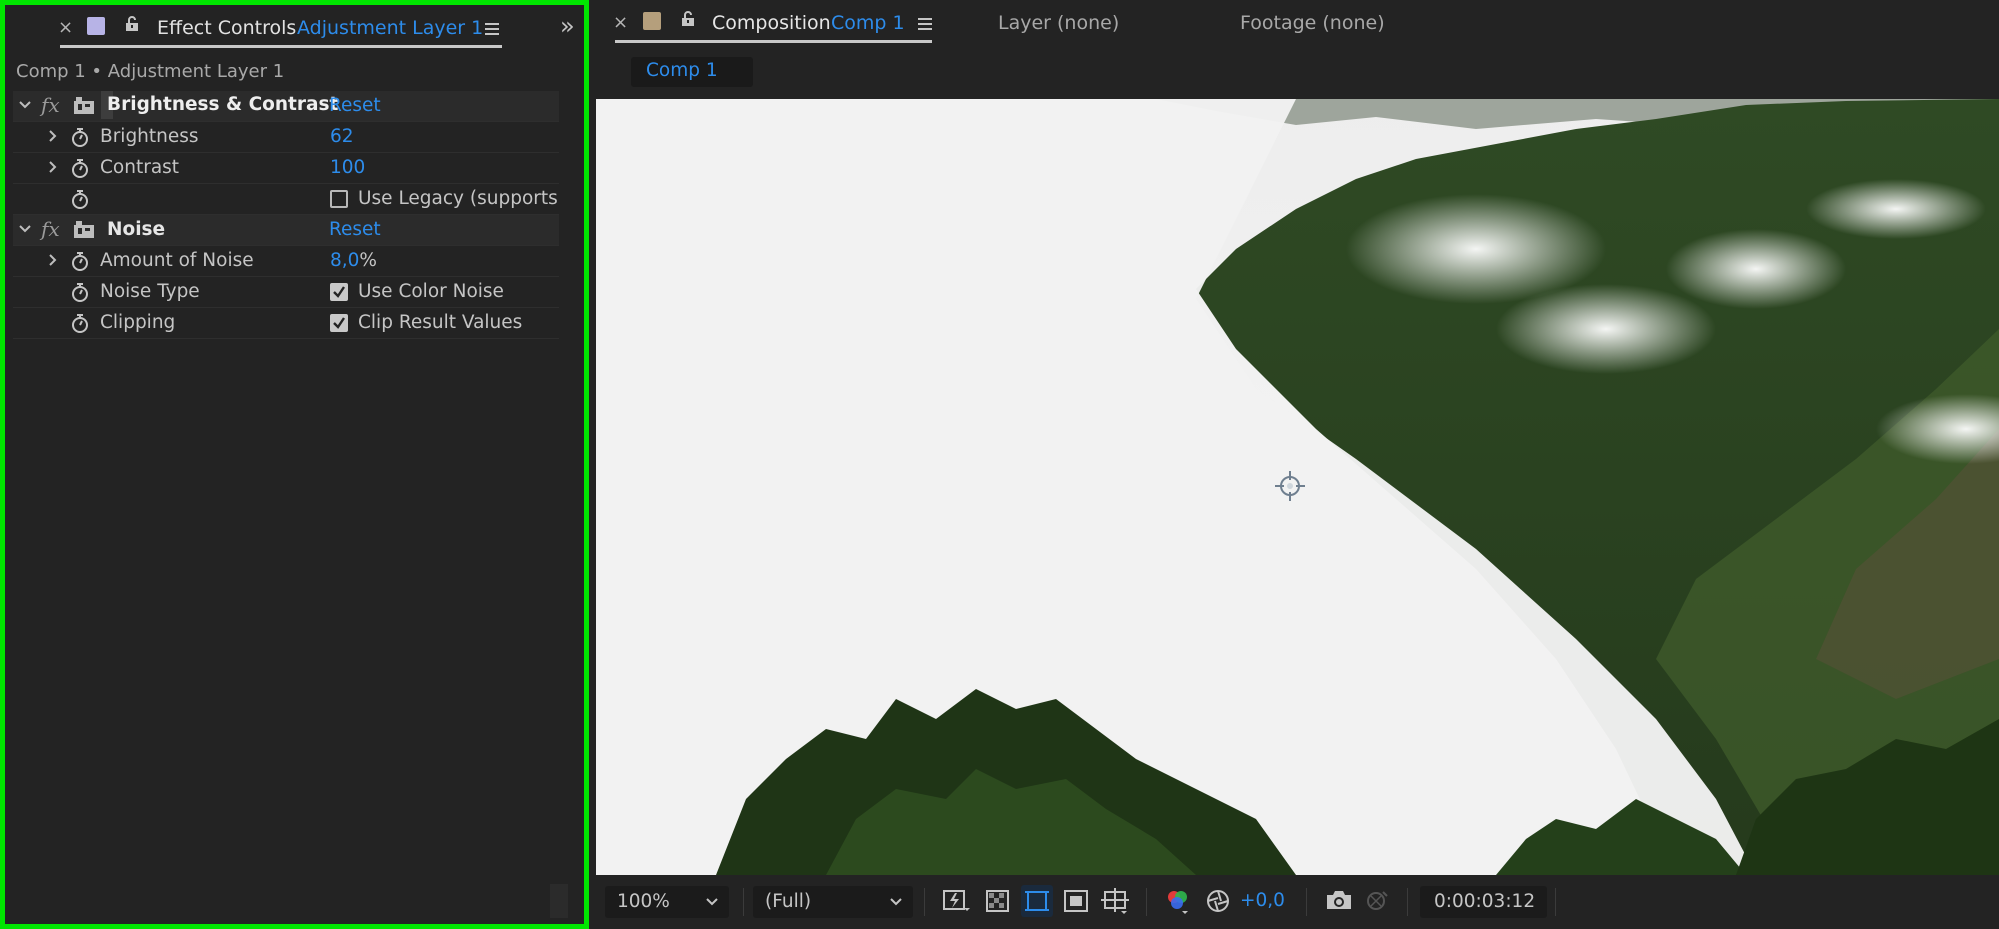 Image resolution: width=1999 pixels, height=929 pixels. Describe the element at coordinates (1218, 901) in the screenshot. I see `exposure-reset-icon` at that location.